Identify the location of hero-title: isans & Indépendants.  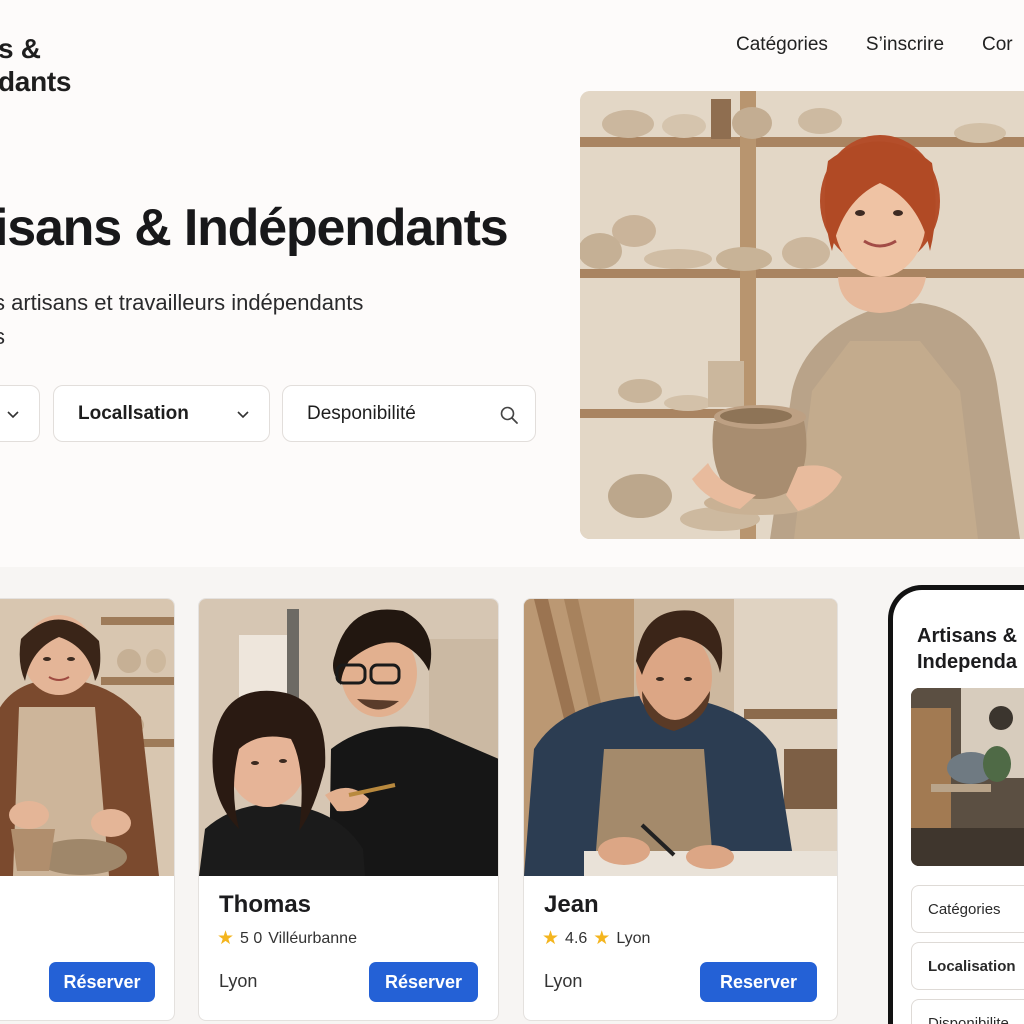
(254, 228).